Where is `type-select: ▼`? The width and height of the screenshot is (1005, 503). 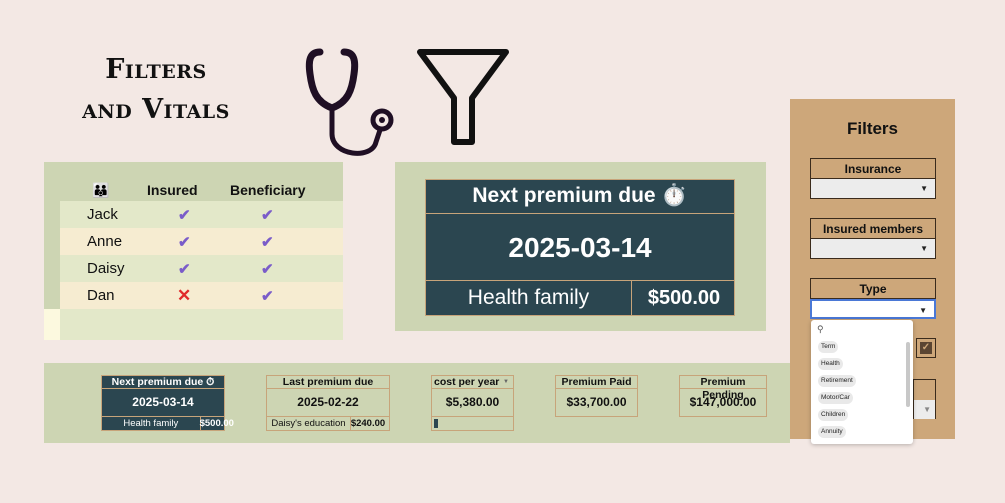
type-select: ▼ is located at coordinates (873, 309).